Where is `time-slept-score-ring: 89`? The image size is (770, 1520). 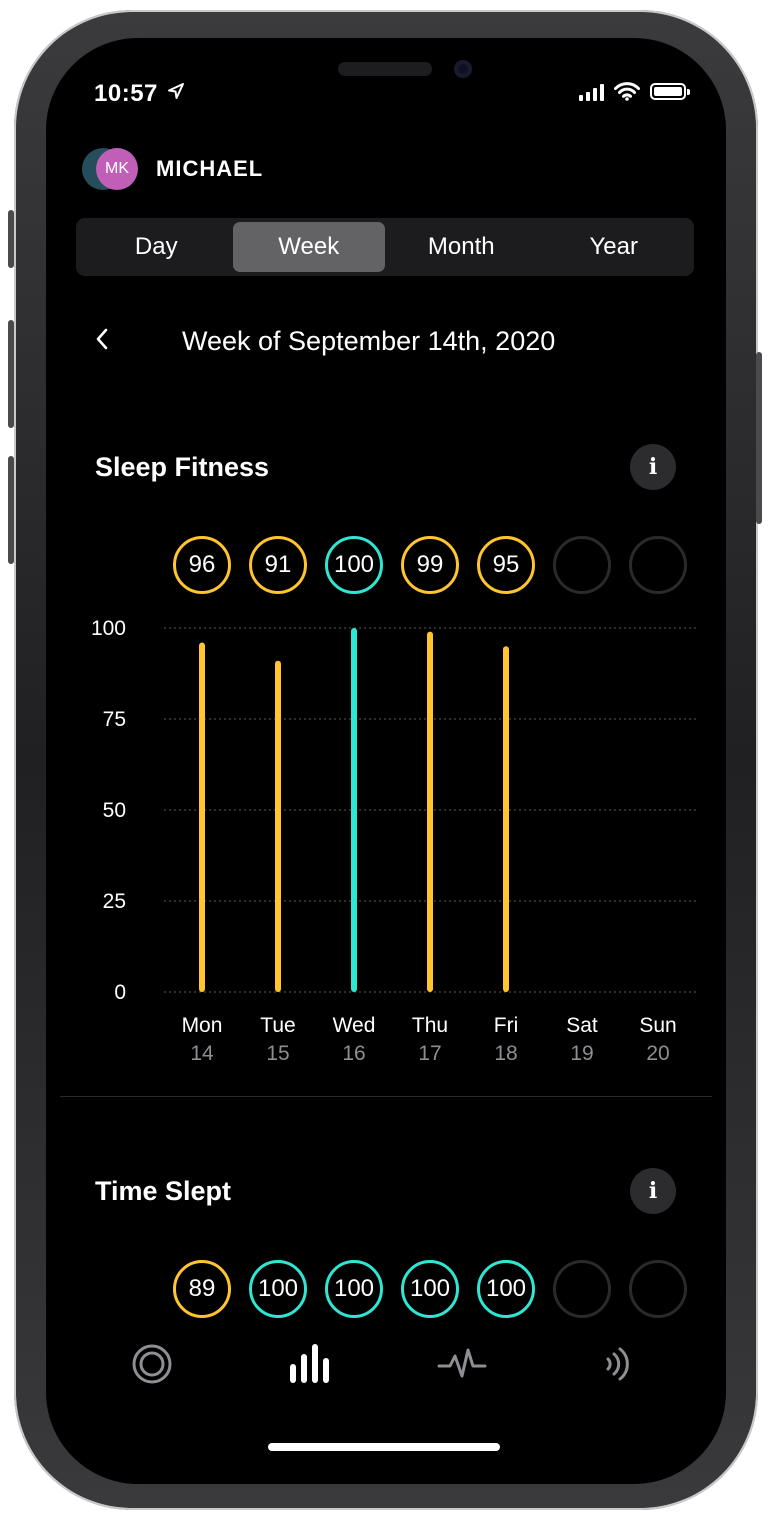
time-slept-score-ring: 89 is located at coordinates (202, 1289).